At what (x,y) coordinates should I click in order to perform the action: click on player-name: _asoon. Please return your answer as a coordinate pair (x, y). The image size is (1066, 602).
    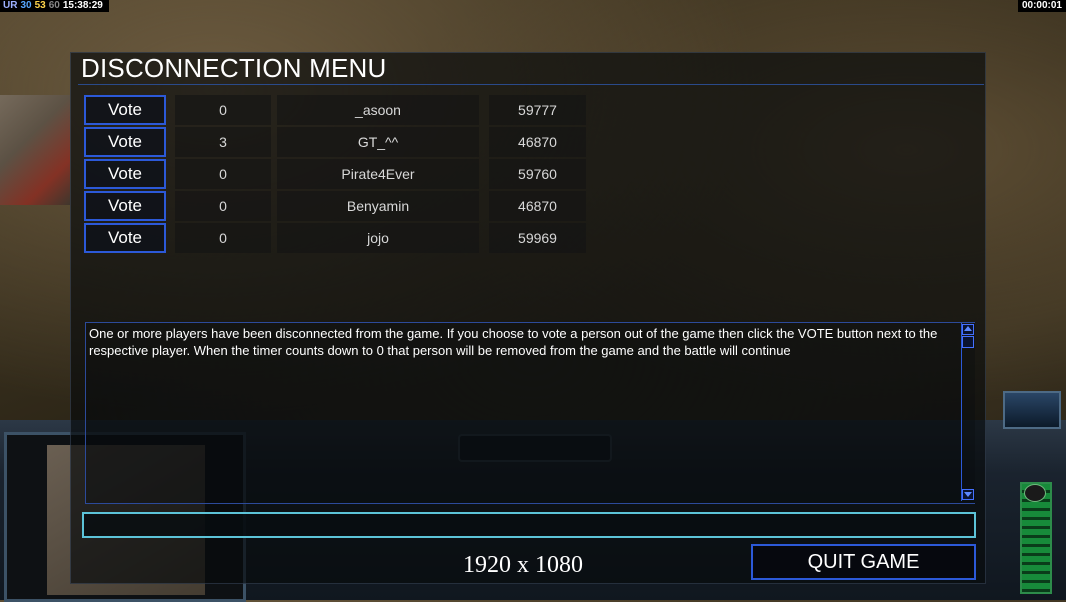
    Looking at the image, I should click on (378, 110).